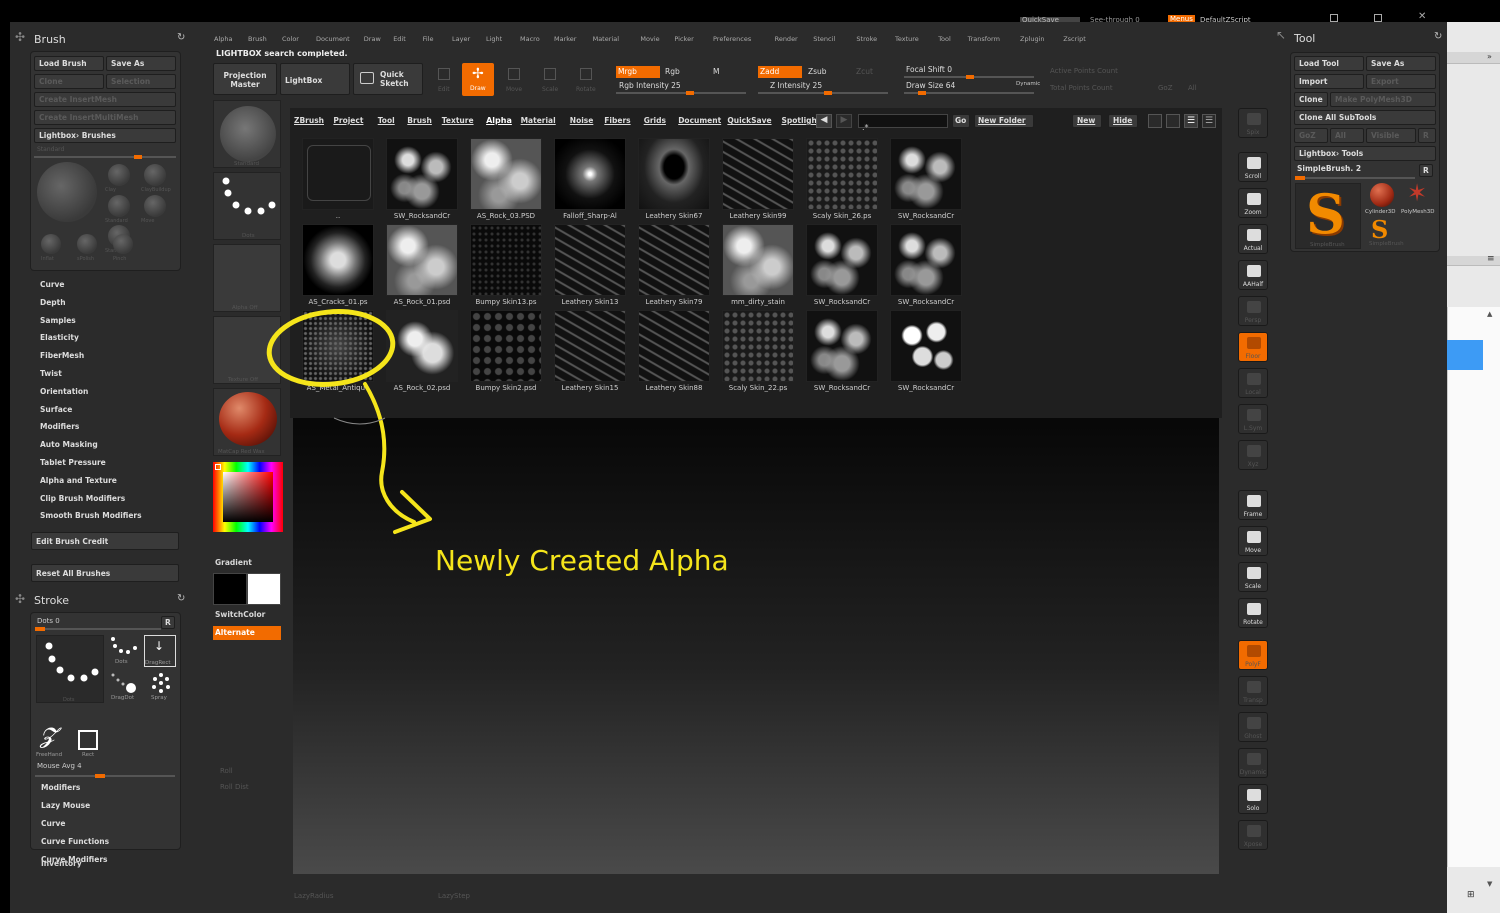  What do you see at coordinates (1253, 212) in the screenshot?
I see `right-tool-label: Zoom` at bounding box center [1253, 212].